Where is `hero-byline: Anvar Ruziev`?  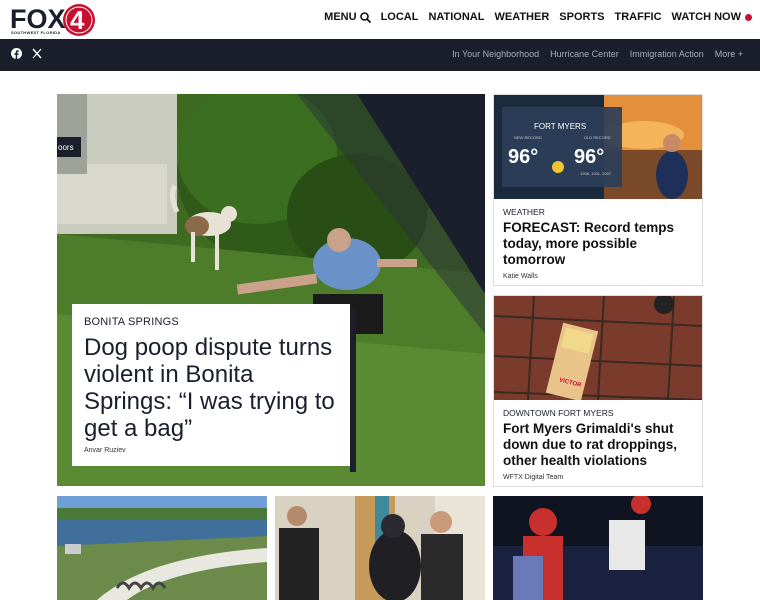 hero-byline: Anvar Ruziev is located at coordinates (105, 450).